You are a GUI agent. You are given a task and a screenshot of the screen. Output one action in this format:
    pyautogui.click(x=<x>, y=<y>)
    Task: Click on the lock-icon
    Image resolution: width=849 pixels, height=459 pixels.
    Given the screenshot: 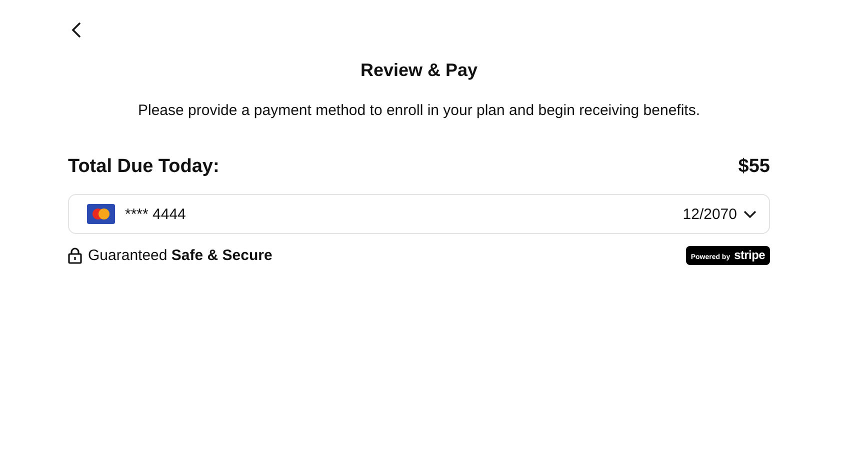 What is the action you would take?
    pyautogui.click(x=75, y=255)
    